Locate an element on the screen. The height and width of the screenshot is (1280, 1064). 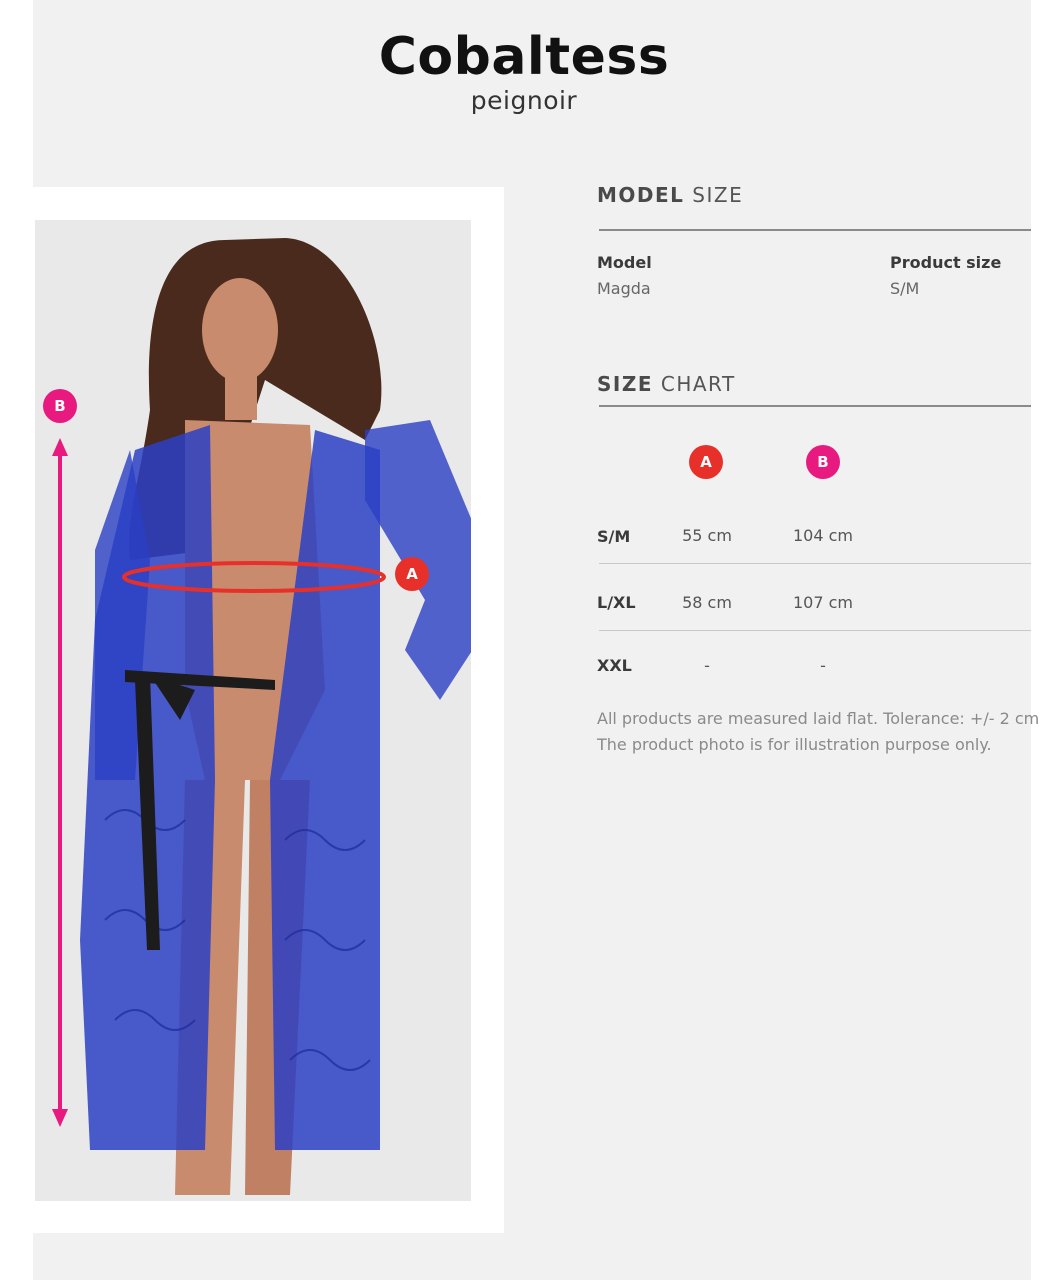
photo-badge-b: B is located at coordinates (60, 406).